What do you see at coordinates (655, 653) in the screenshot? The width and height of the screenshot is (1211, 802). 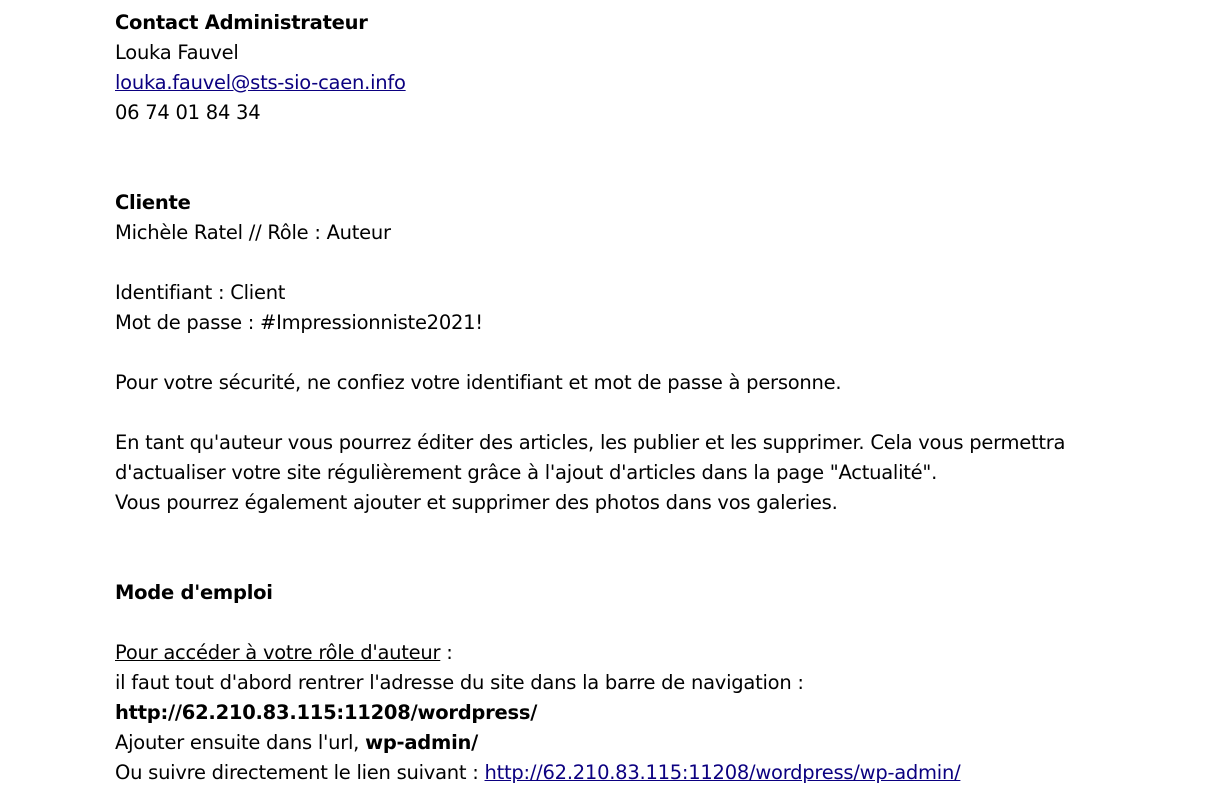 I see `access-title-line: Pour accéder à votre rôle d'auteur :` at bounding box center [655, 653].